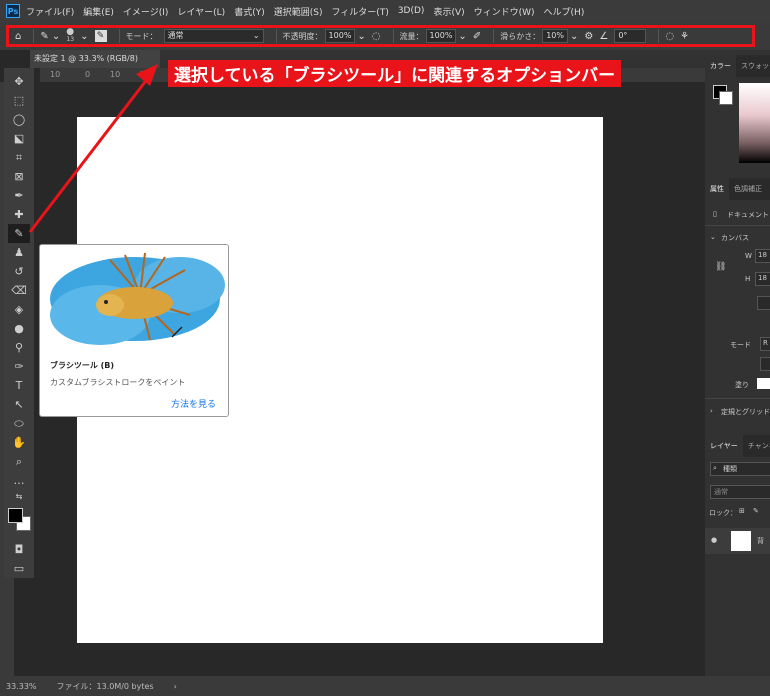 This screenshot has height=696, width=770. I want to click on arrow-head, so click(147, 75).